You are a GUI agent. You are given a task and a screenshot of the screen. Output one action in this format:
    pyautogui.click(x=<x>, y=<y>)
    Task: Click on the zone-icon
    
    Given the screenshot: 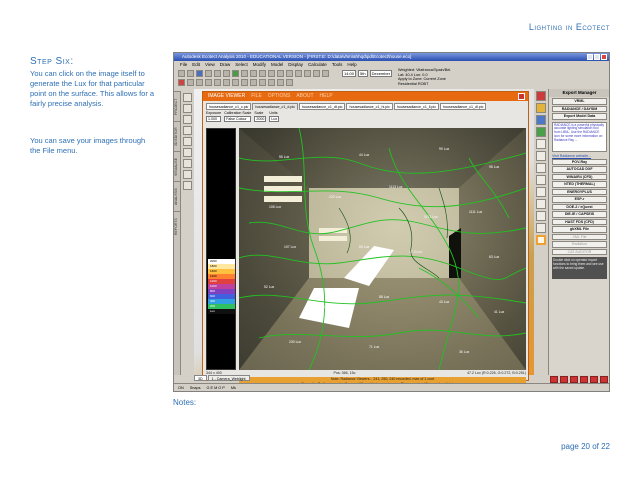 What is the action you would take?
    pyautogui.click(x=208, y=82)
    